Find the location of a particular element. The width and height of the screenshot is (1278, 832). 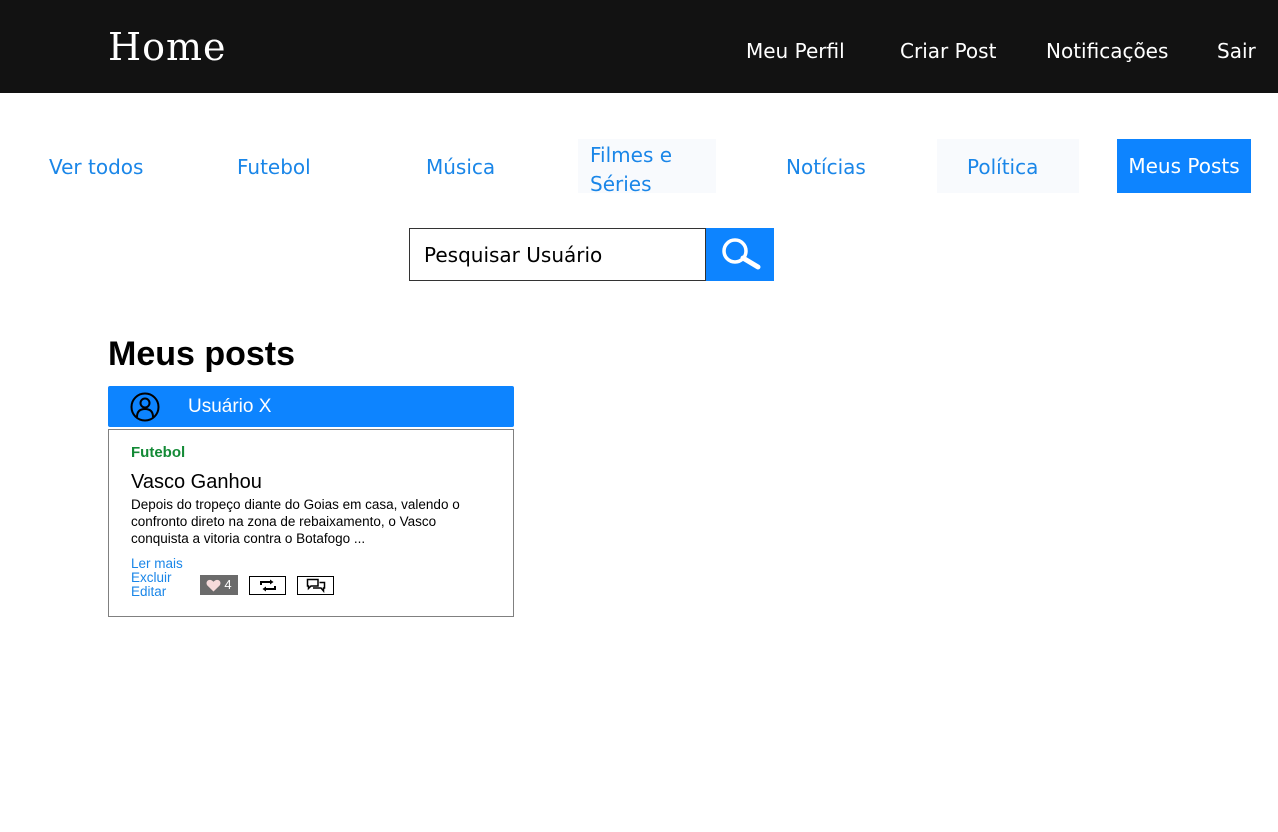

repost-icon is located at coordinates (267, 585).